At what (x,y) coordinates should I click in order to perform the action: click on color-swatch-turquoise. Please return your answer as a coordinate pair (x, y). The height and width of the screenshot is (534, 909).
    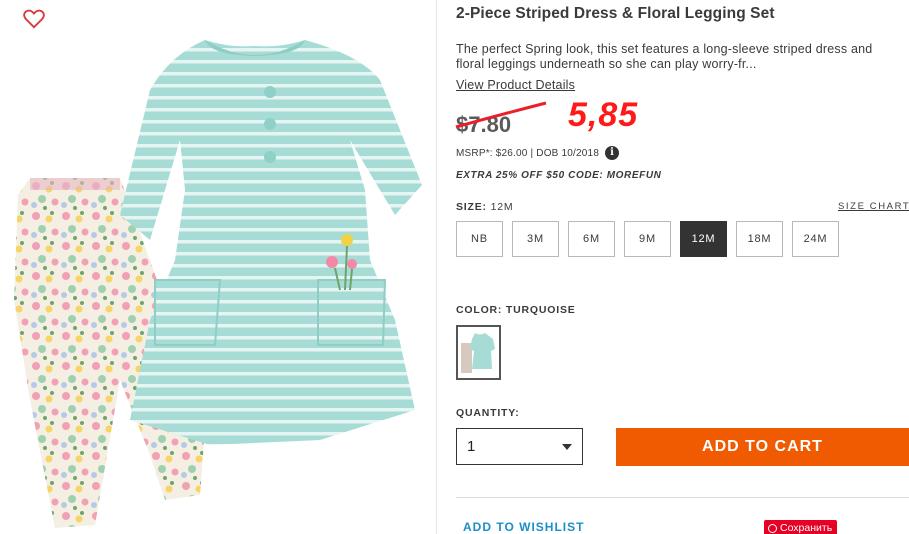
    Looking at the image, I should click on (478, 352).